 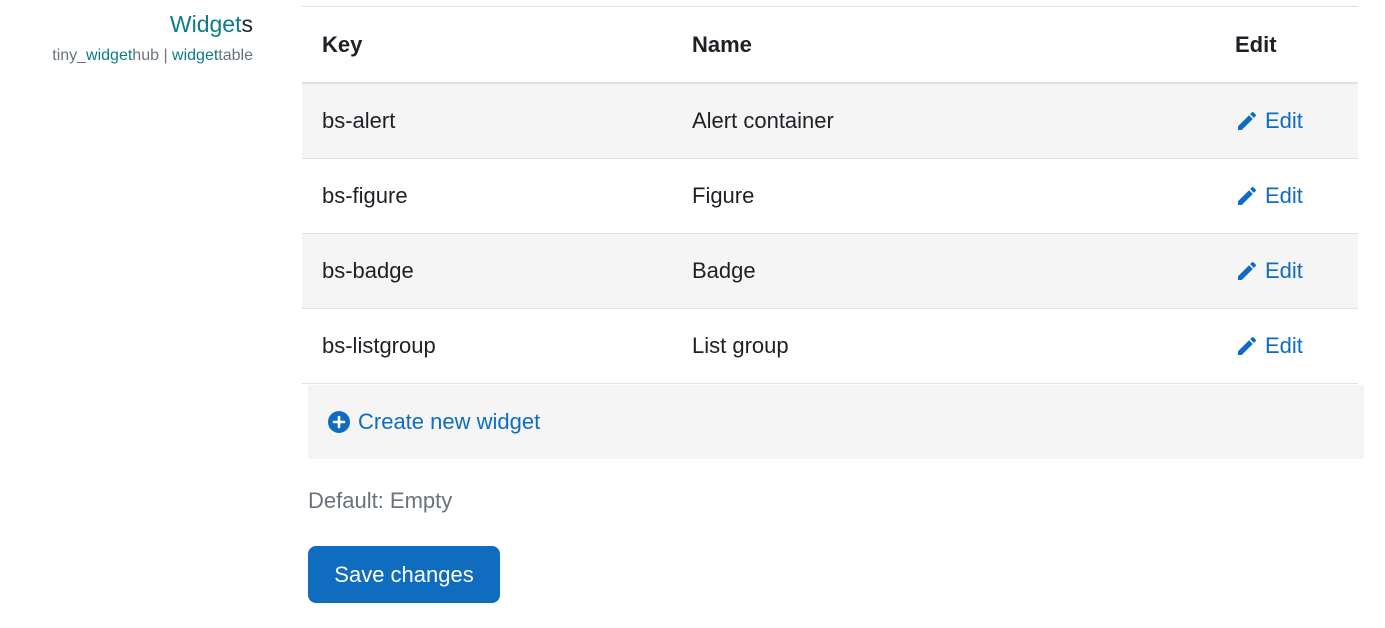 I want to click on row-name: Alert container, so click(x=763, y=120).